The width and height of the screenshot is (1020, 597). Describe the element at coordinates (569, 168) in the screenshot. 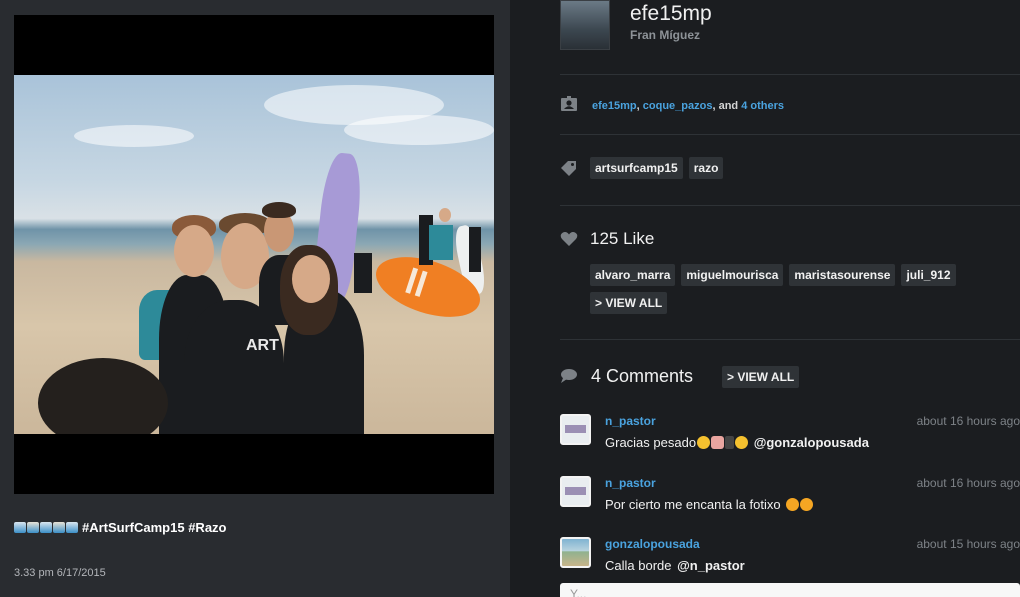

I see `tag-icon` at that location.